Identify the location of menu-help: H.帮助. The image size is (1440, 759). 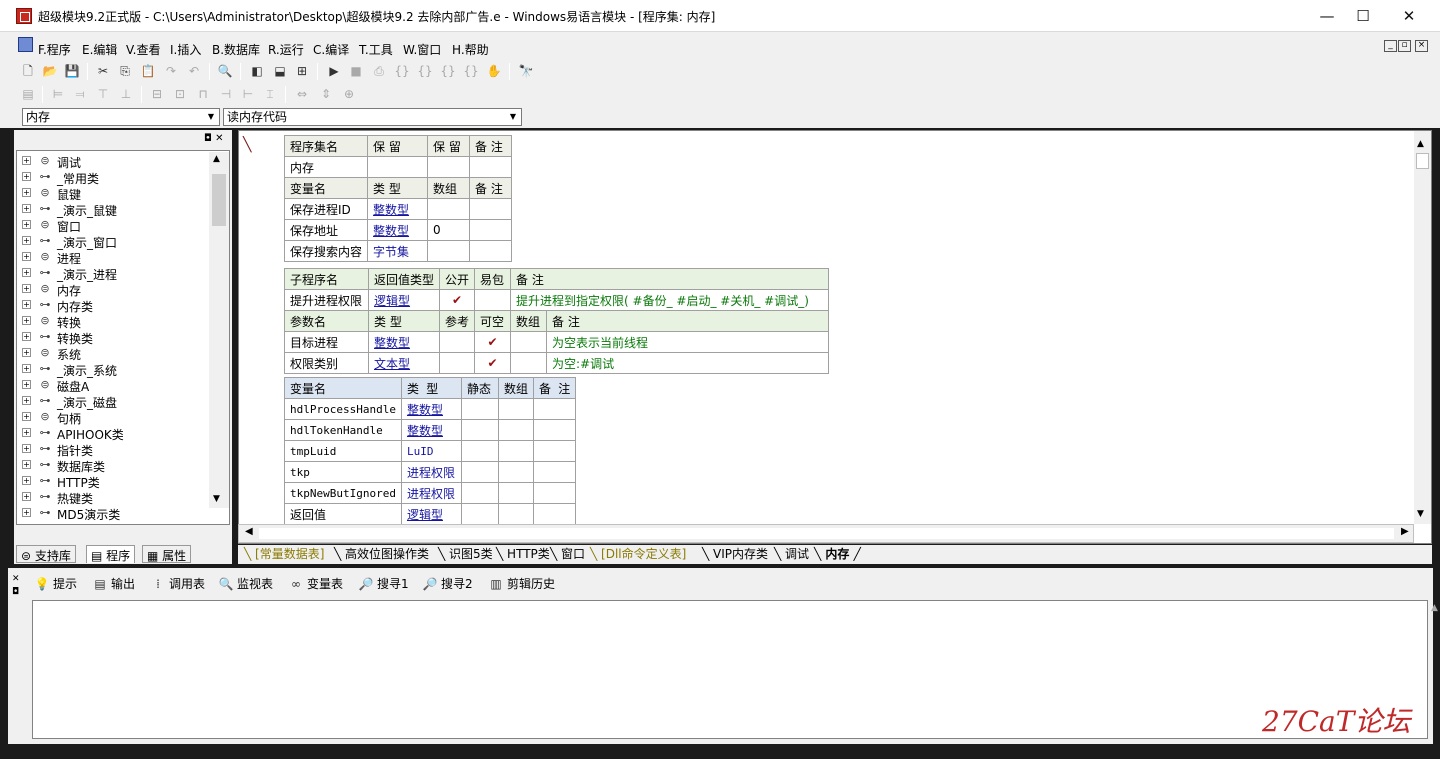
(470, 49).